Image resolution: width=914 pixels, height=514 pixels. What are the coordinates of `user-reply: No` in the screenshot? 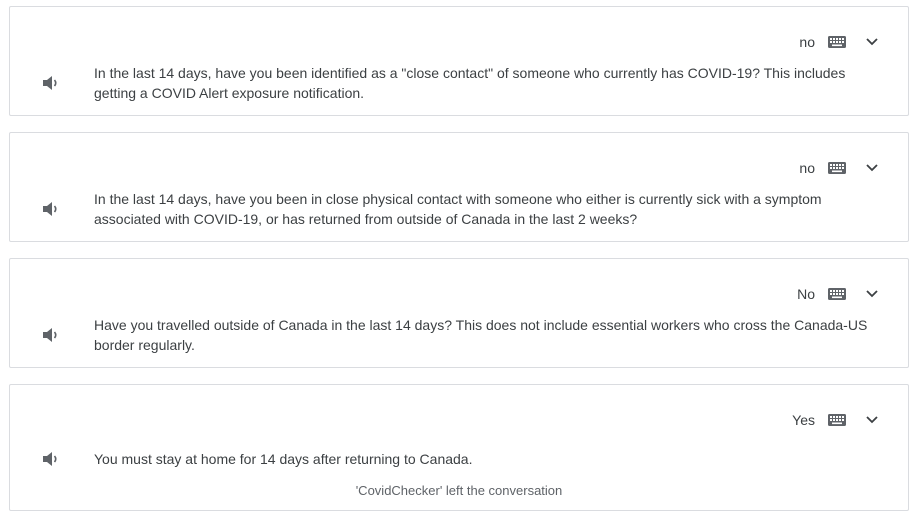 It's located at (837, 294).